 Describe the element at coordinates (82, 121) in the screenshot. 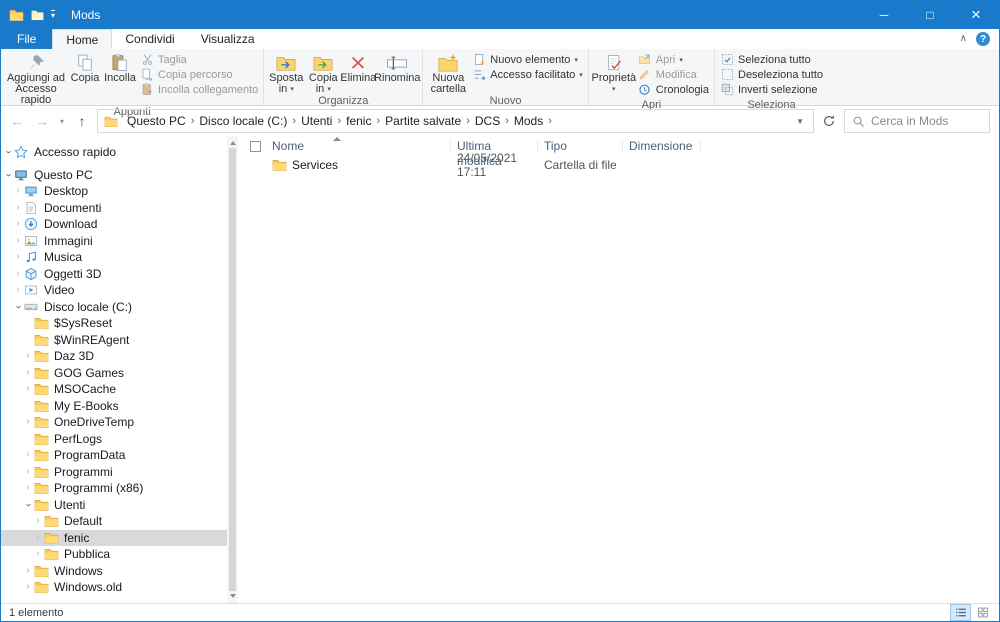

I see `up-button: ↑` at that location.